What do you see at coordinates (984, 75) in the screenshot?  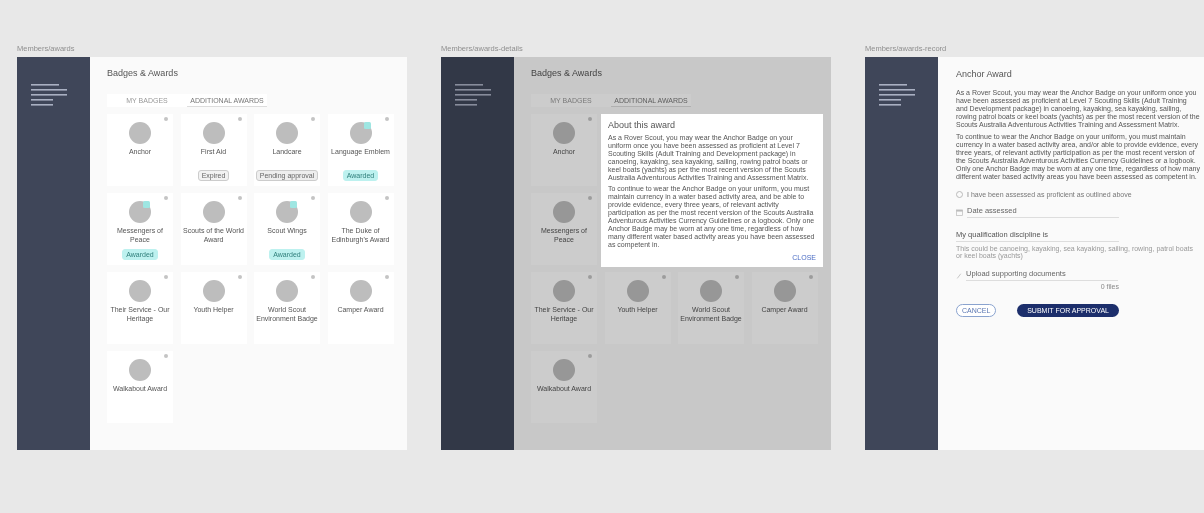 I see `page-title: Anchor Award` at bounding box center [984, 75].